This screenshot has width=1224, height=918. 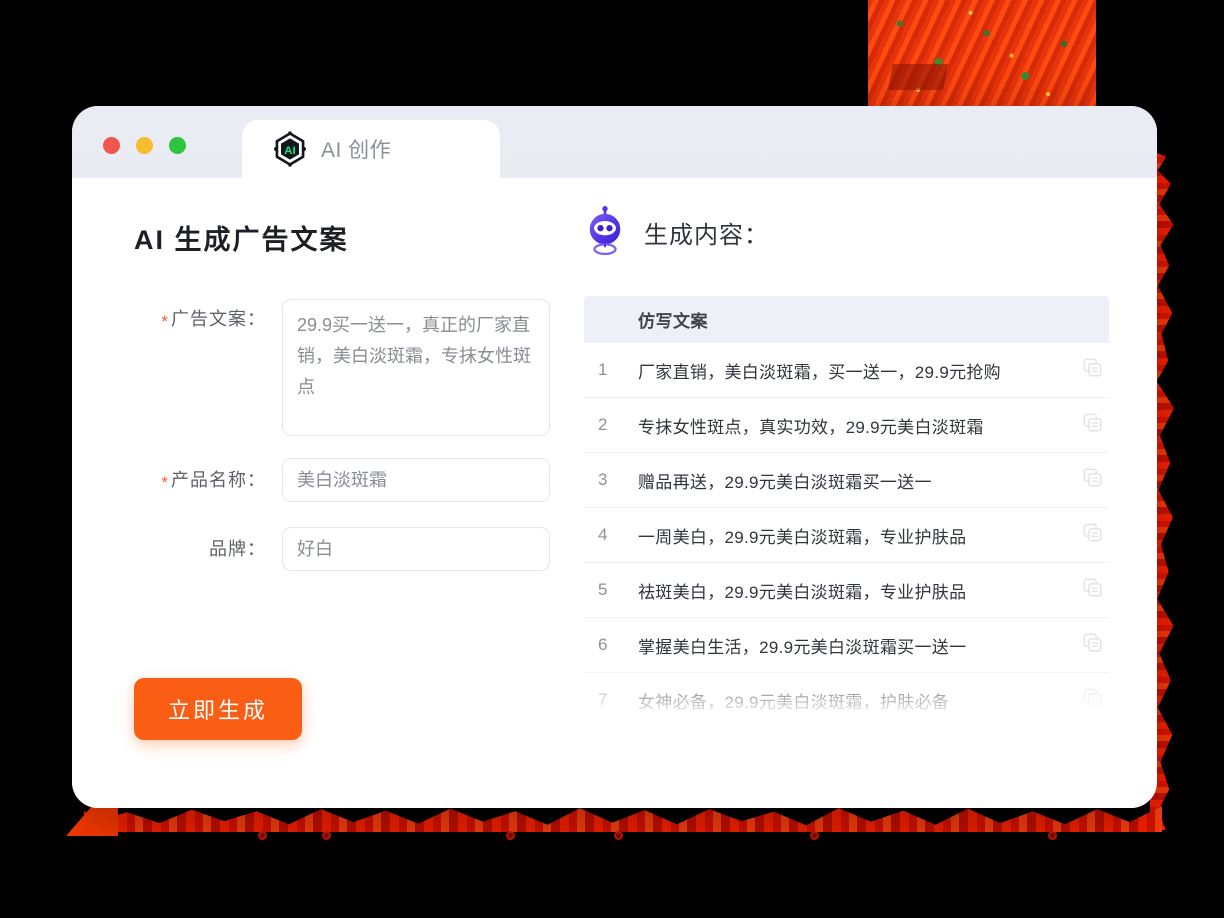 I want to click on row-index: 2, so click(x=603, y=424).